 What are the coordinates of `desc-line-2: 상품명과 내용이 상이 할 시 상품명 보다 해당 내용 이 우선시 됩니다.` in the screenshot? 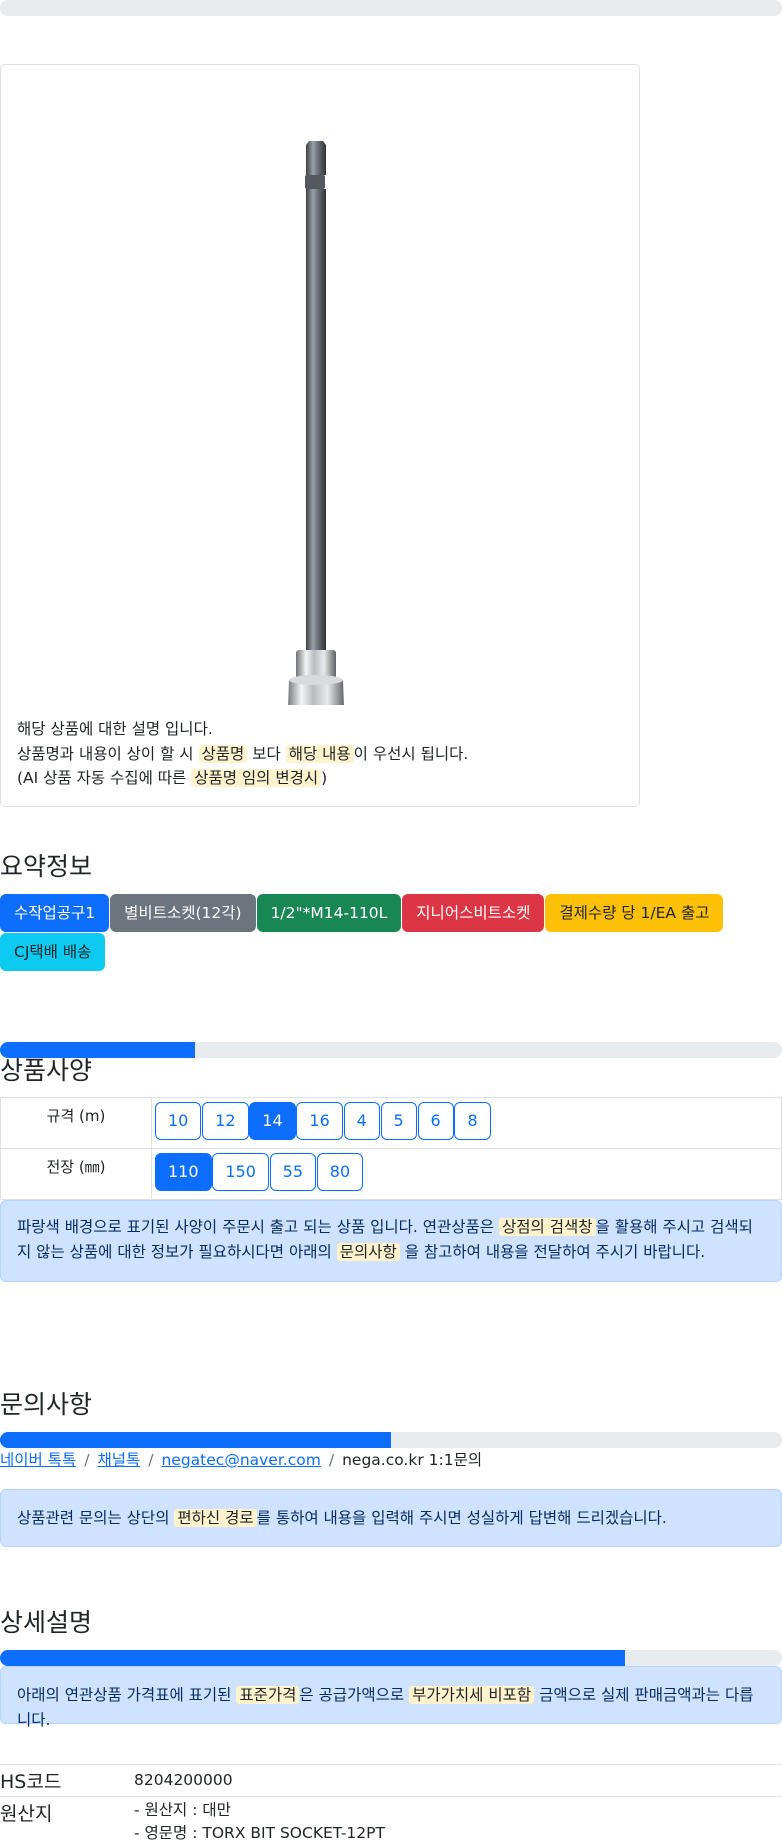 It's located at (242, 754).